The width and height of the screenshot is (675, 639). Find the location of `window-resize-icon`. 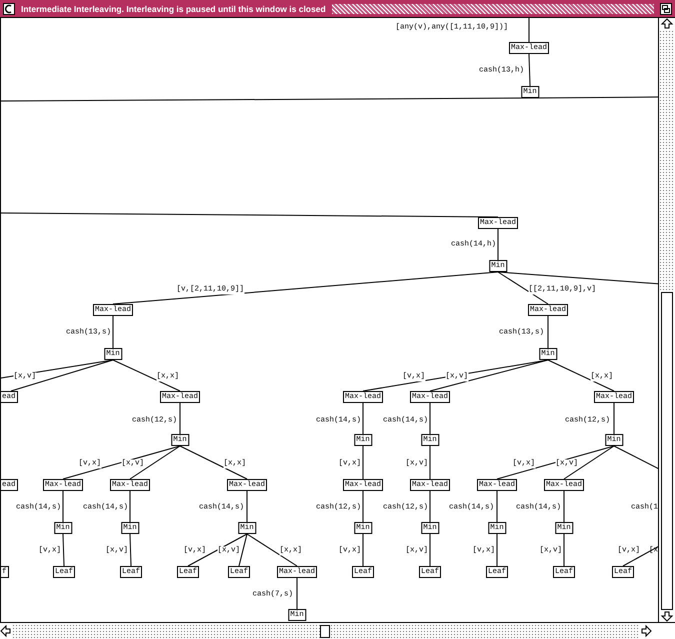

window-resize-icon is located at coordinates (666, 8).